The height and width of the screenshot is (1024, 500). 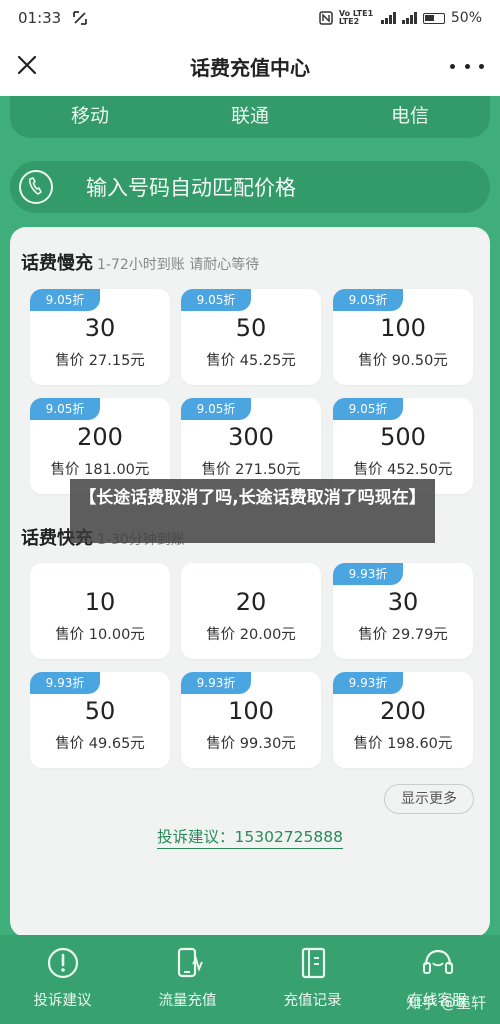 I want to click on slow-card-30: 9.05折 30 售价 27.15元, so click(x=100, y=337).